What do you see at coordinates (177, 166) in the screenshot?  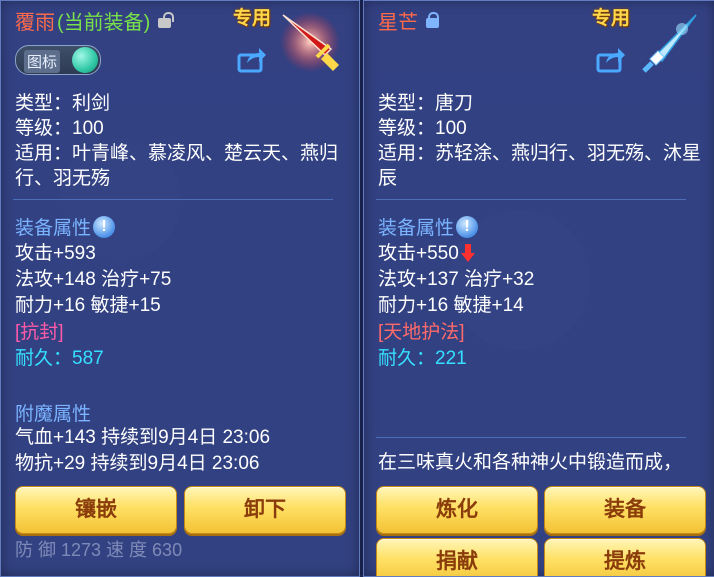 I see `item-applicable: 适用：叶青峰、慕凌风、楚云天、燕归行、羽无殇` at bounding box center [177, 166].